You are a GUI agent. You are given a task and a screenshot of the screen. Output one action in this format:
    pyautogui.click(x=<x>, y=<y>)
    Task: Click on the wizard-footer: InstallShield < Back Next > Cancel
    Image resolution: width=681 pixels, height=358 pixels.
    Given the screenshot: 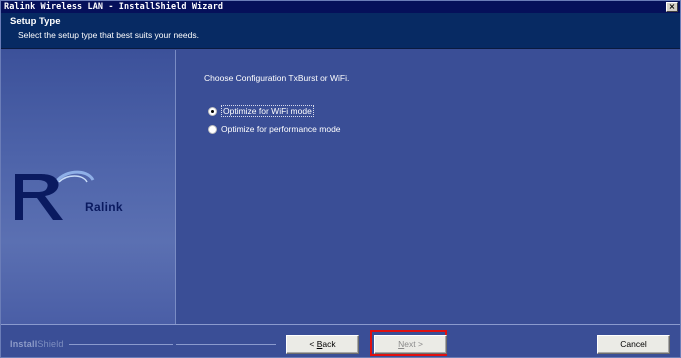 What is the action you would take?
    pyautogui.click(x=340, y=340)
    